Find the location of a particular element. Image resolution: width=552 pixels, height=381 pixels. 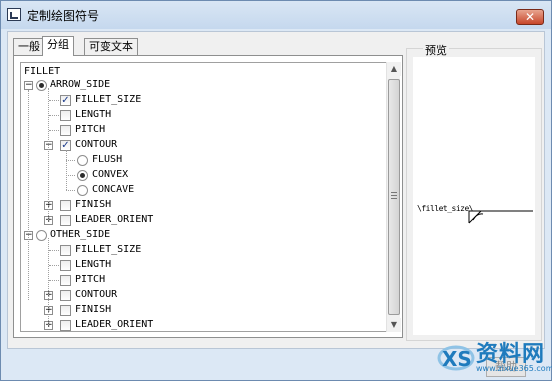

tree-group-arrow-side: − ARROW_SIDE is located at coordinates (201, 84).